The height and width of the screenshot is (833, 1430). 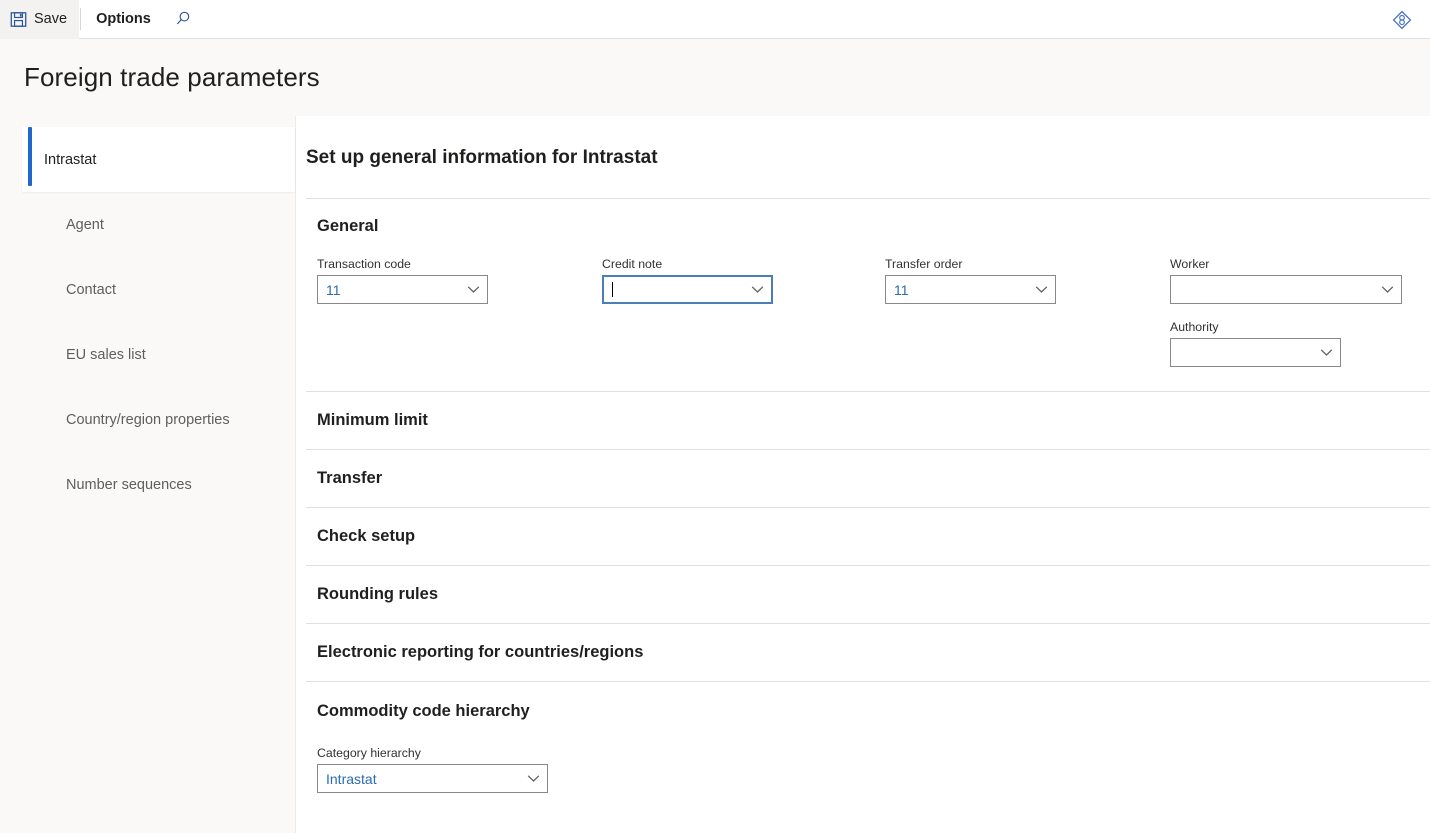 What do you see at coordinates (868, 479) in the screenshot?
I see `section-transfer: Transfer` at bounding box center [868, 479].